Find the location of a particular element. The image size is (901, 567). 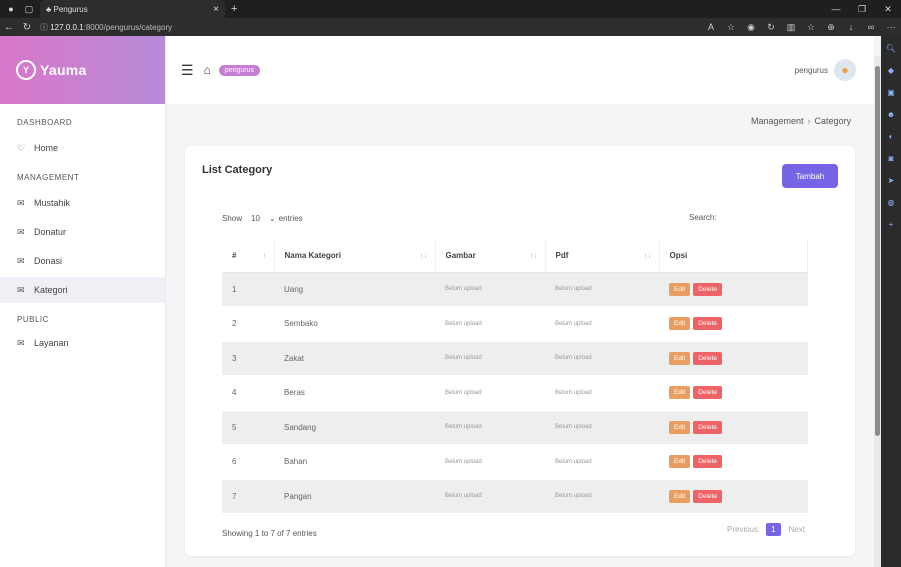

column-header-pdf: Pdf ↑↓ is located at coordinates (602, 256).